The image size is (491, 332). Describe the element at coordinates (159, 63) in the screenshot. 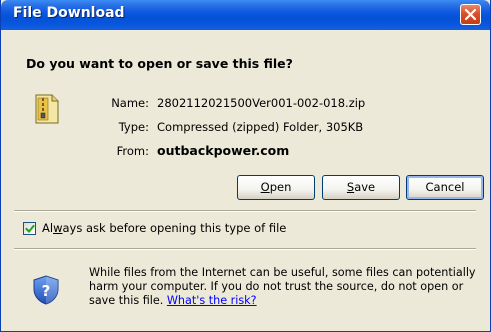

I see `dialog-question: Do you want to open or save this file?` at that location.